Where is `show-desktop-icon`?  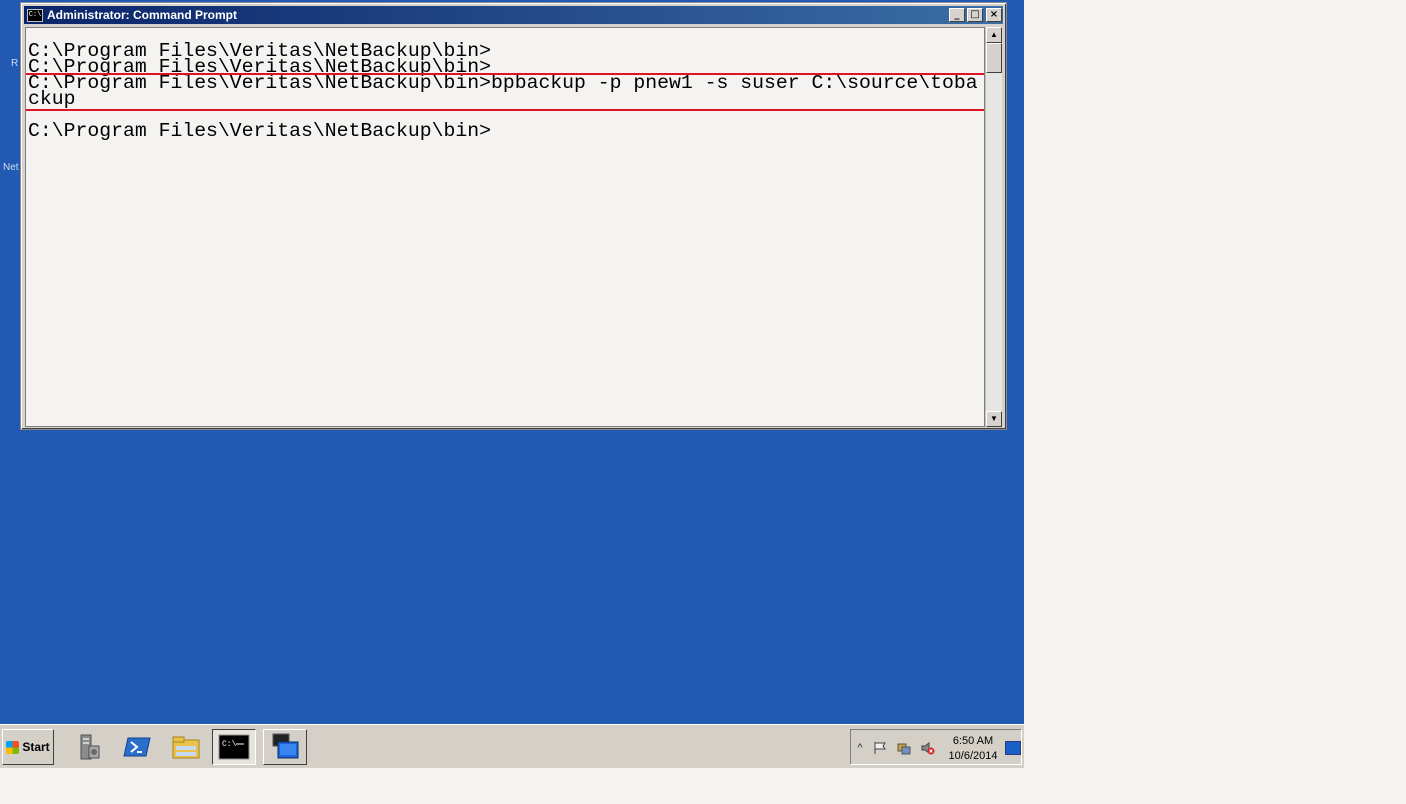
show-desktop-icon is located at coordinates (1013, 748).